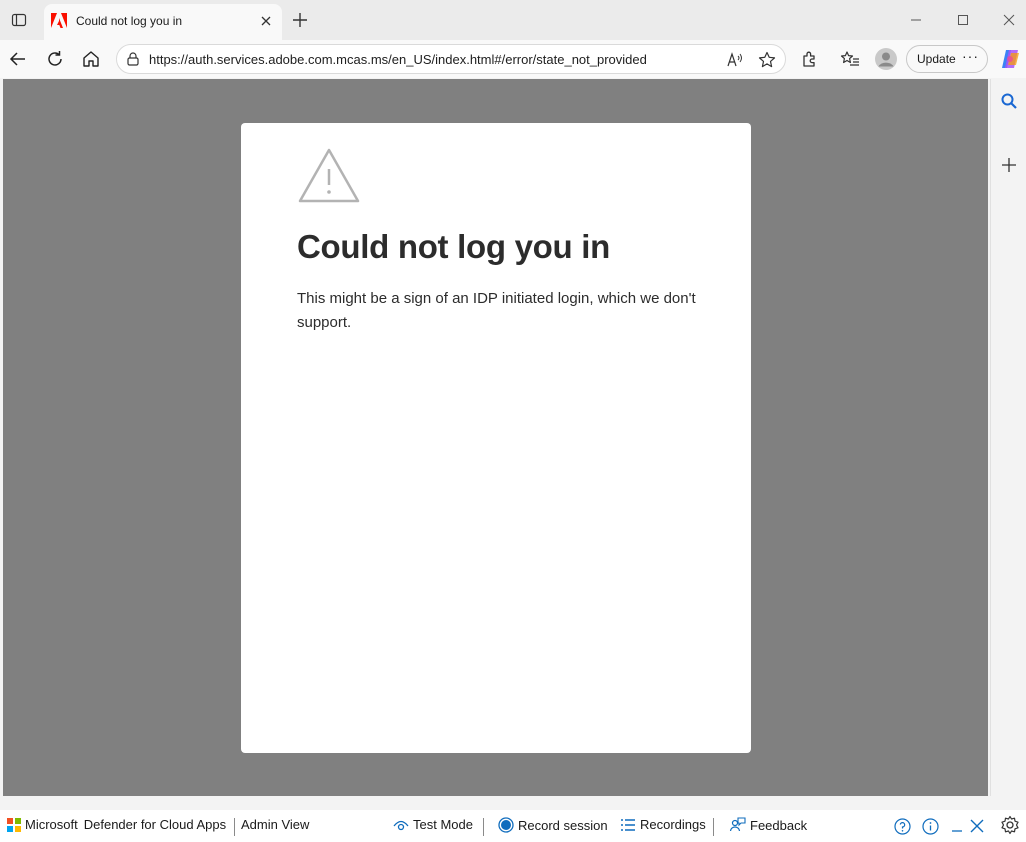 The height and width of the screenshot is (842, 1026). I want to click on brand-product: Defender for Cloud Apps, so click(155, 824).